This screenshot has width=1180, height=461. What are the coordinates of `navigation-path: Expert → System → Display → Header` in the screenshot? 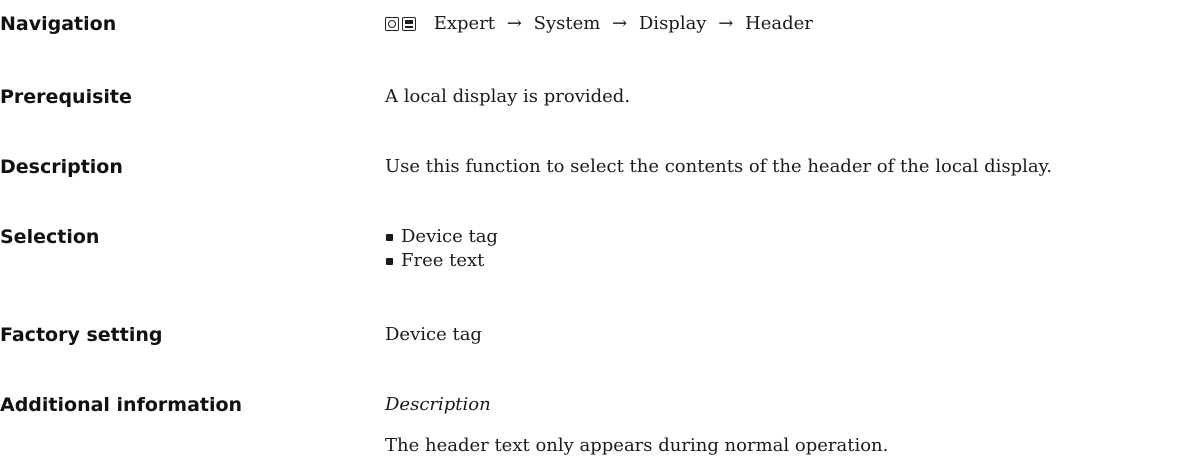 It's located at (599, 24).